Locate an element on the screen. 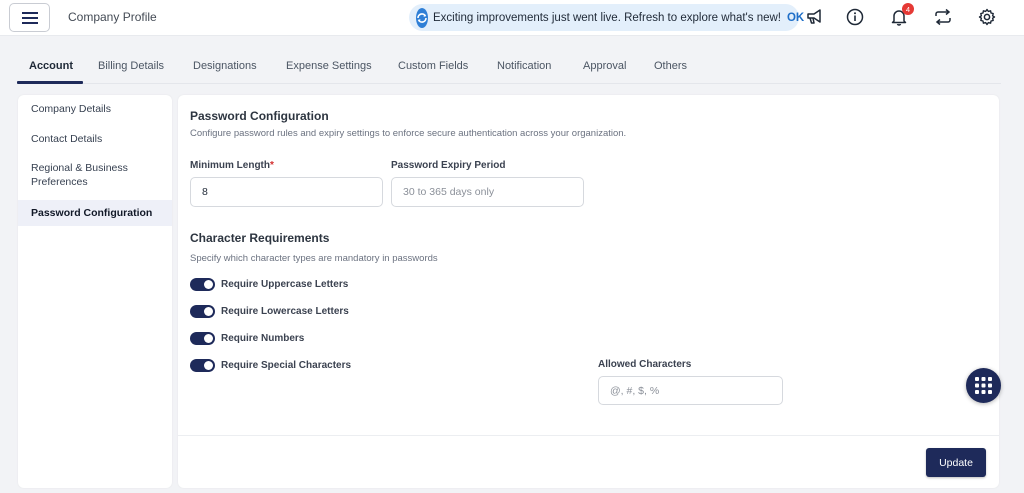 This screenshot has height=493, width=1024. update-button: Update is located at coordinates (956, 462).